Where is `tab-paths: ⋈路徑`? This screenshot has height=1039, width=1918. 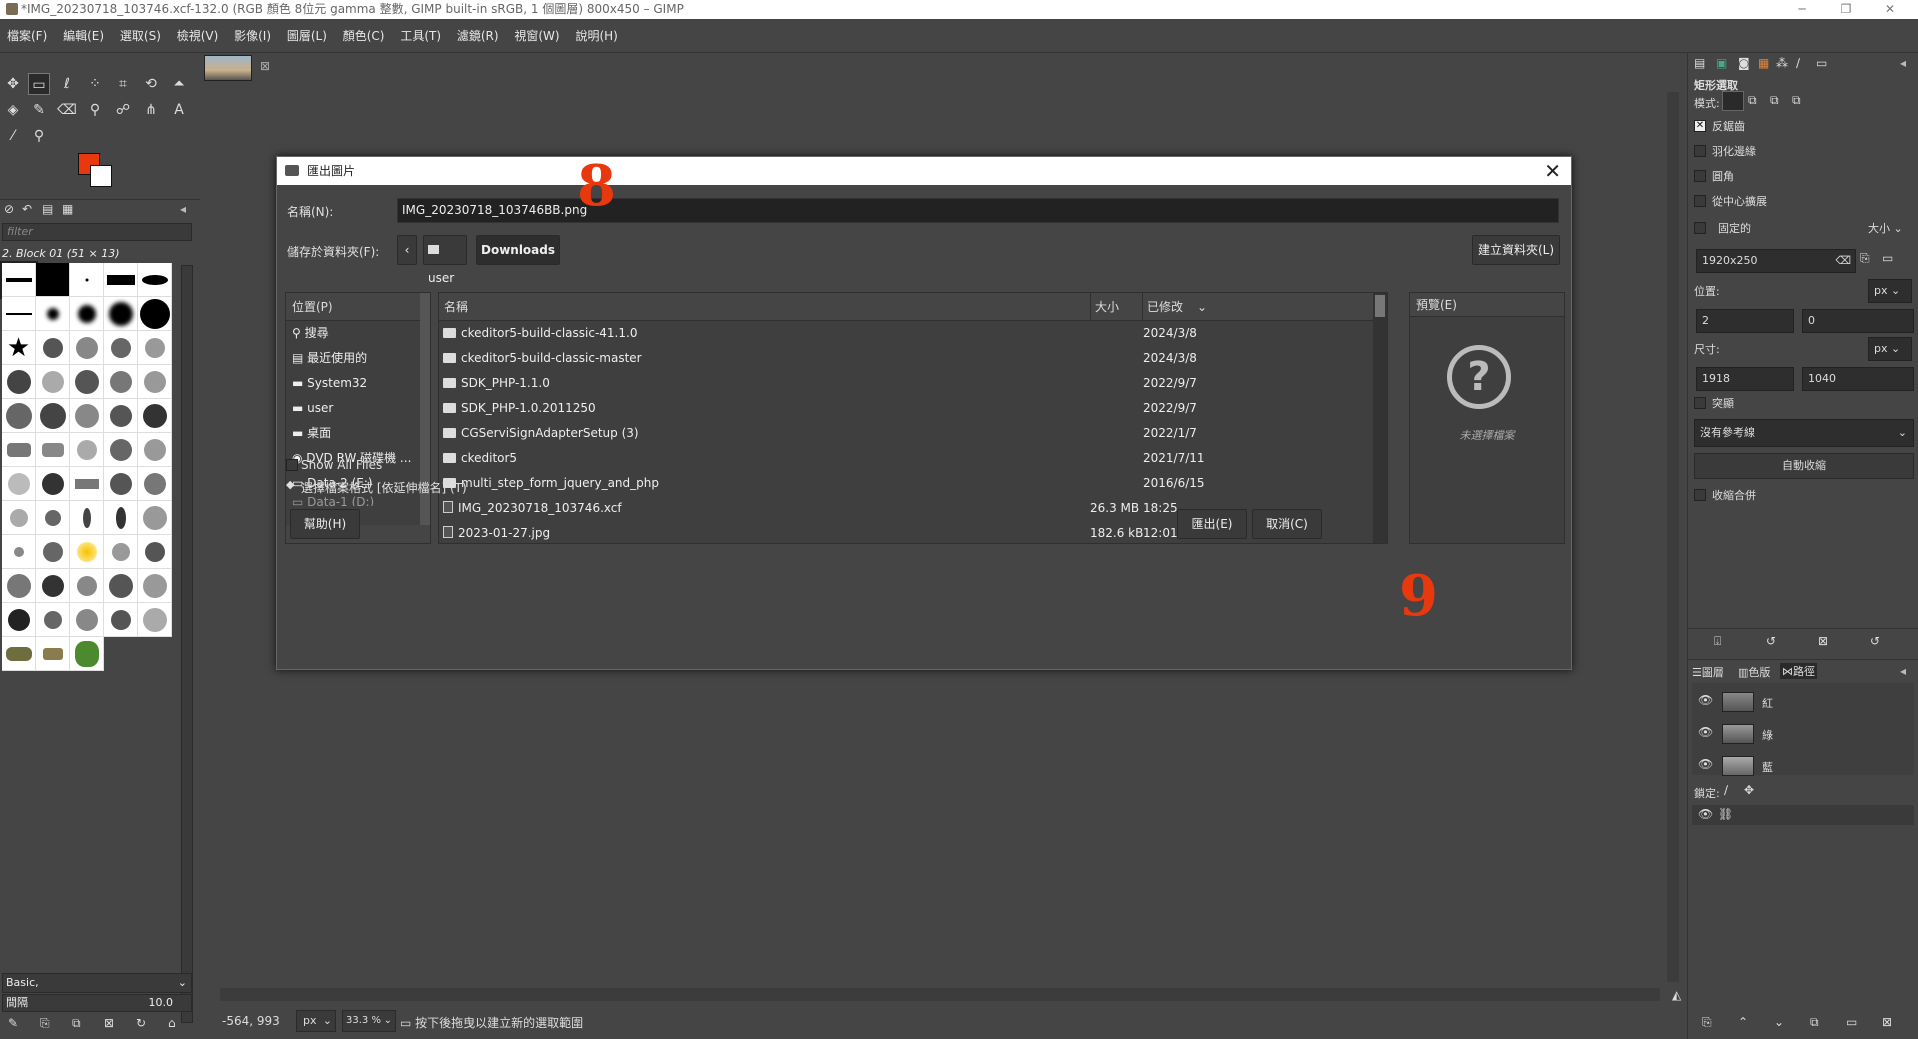 tab-paths: ⋈路徑 is located at coordinates (1798, 671).